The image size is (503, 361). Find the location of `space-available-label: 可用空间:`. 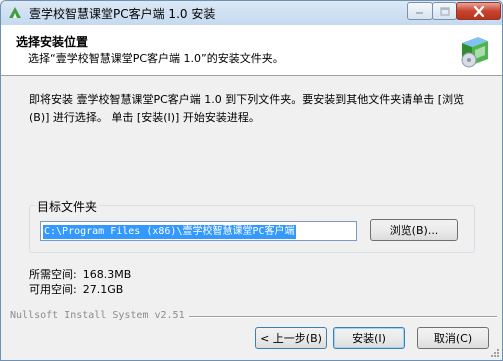

space-available-label: 可用空间: is located at coordinates (53, 289).